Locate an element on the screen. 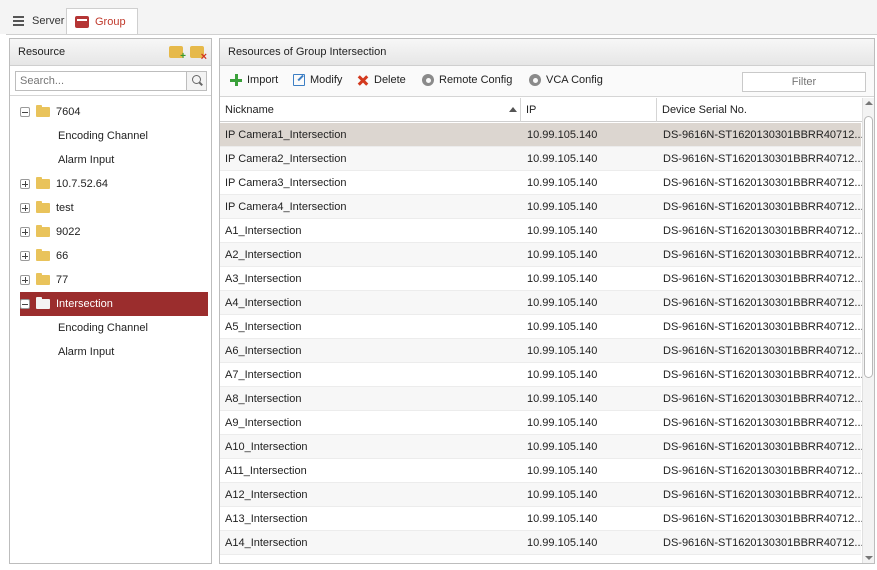 The width and height of the screenshot is (877, 570). tree-node-intersection: Intersection is located at coordinates (114, 304).